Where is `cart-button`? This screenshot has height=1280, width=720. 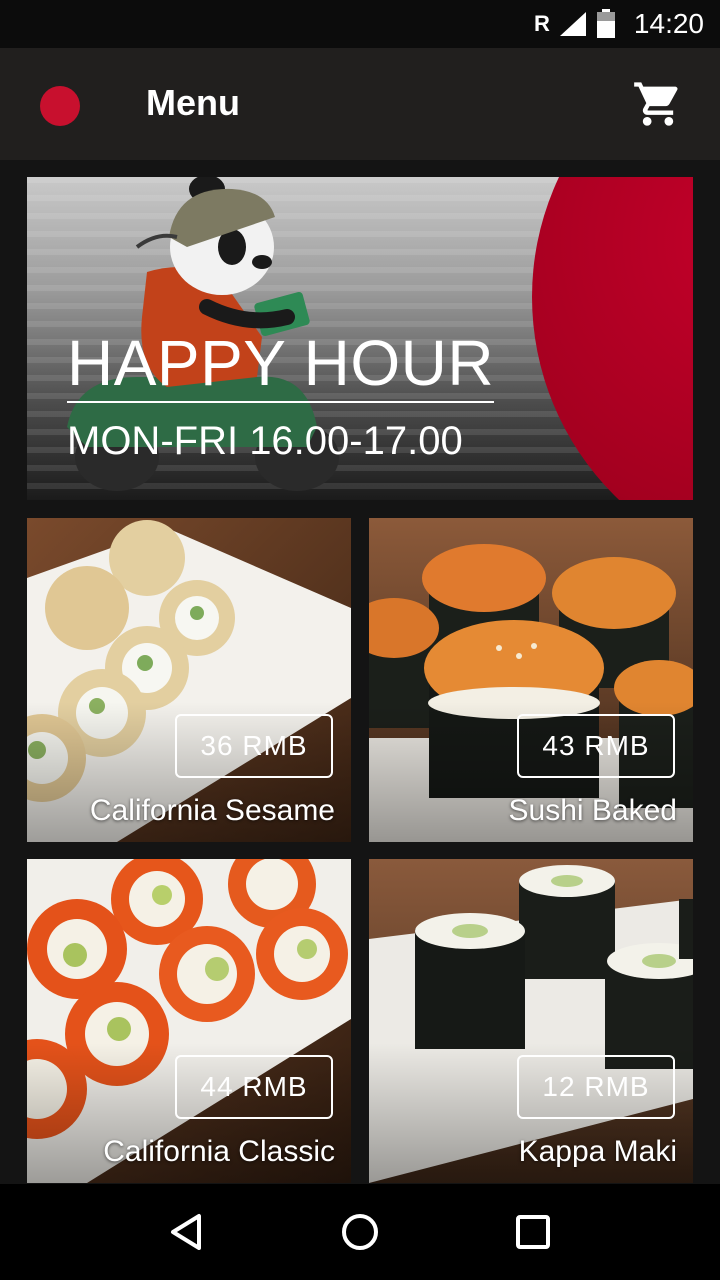 cart-button is located at coordinates (658, 104).